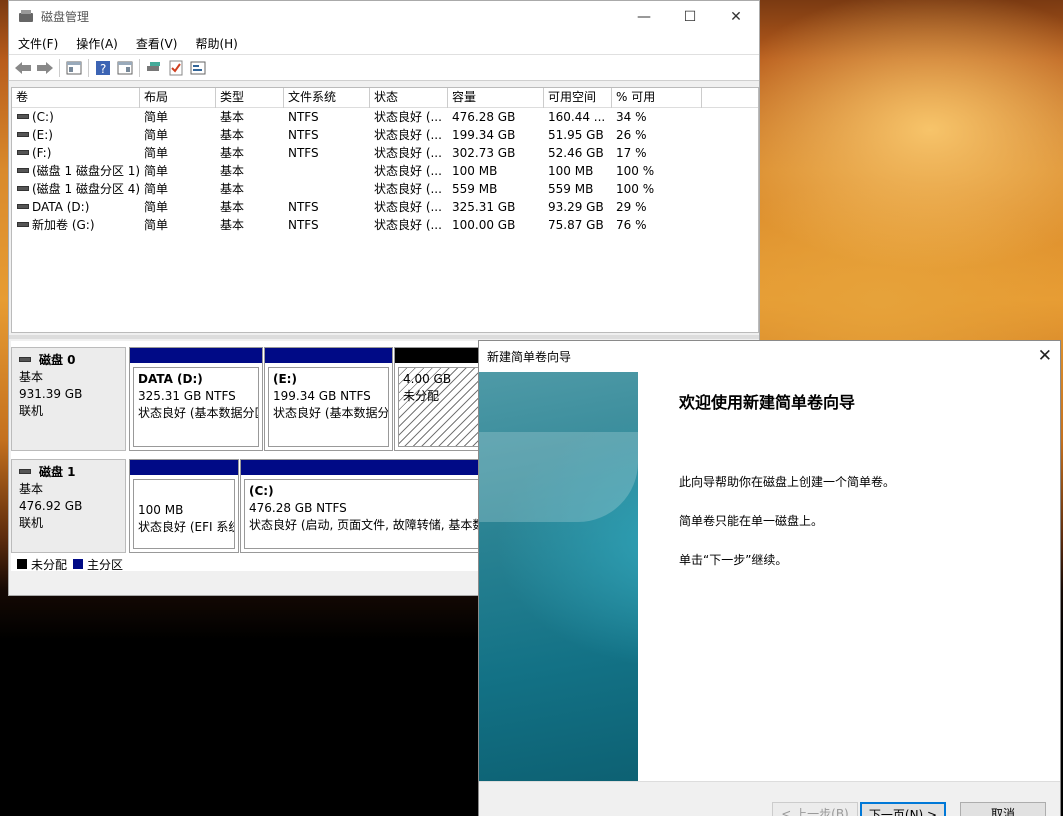 The height and width of the screenshot is (816, 1063). I want to click on cell-percent-free: 100 %, so click(657, 189).